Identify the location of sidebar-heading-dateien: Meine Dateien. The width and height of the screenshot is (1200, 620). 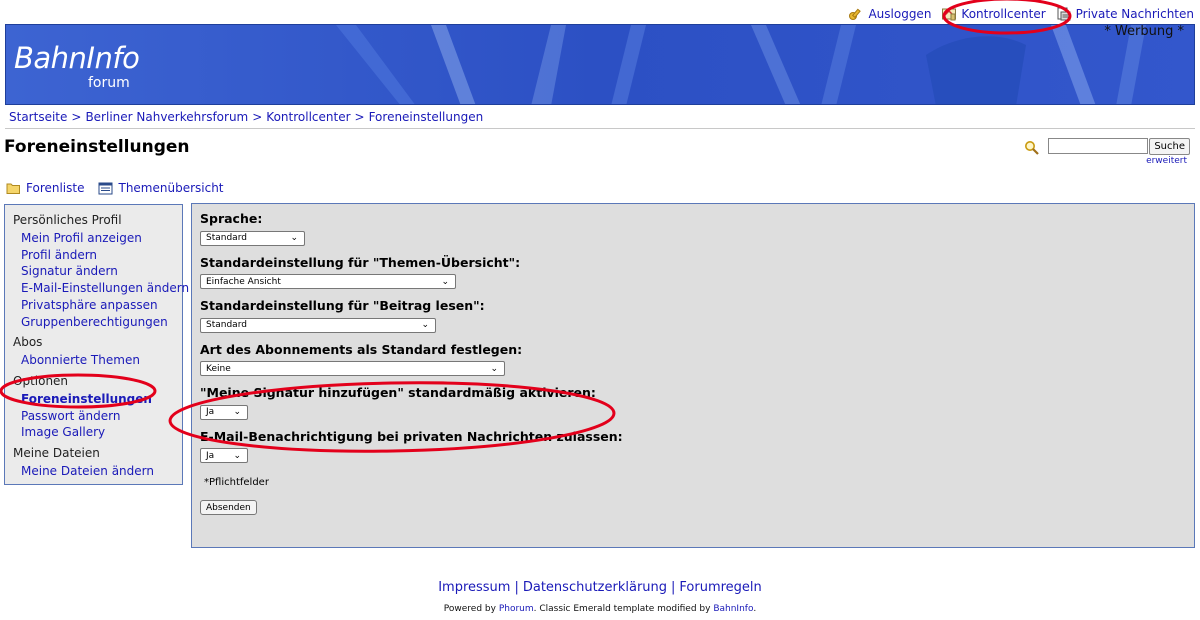
(56, 453).